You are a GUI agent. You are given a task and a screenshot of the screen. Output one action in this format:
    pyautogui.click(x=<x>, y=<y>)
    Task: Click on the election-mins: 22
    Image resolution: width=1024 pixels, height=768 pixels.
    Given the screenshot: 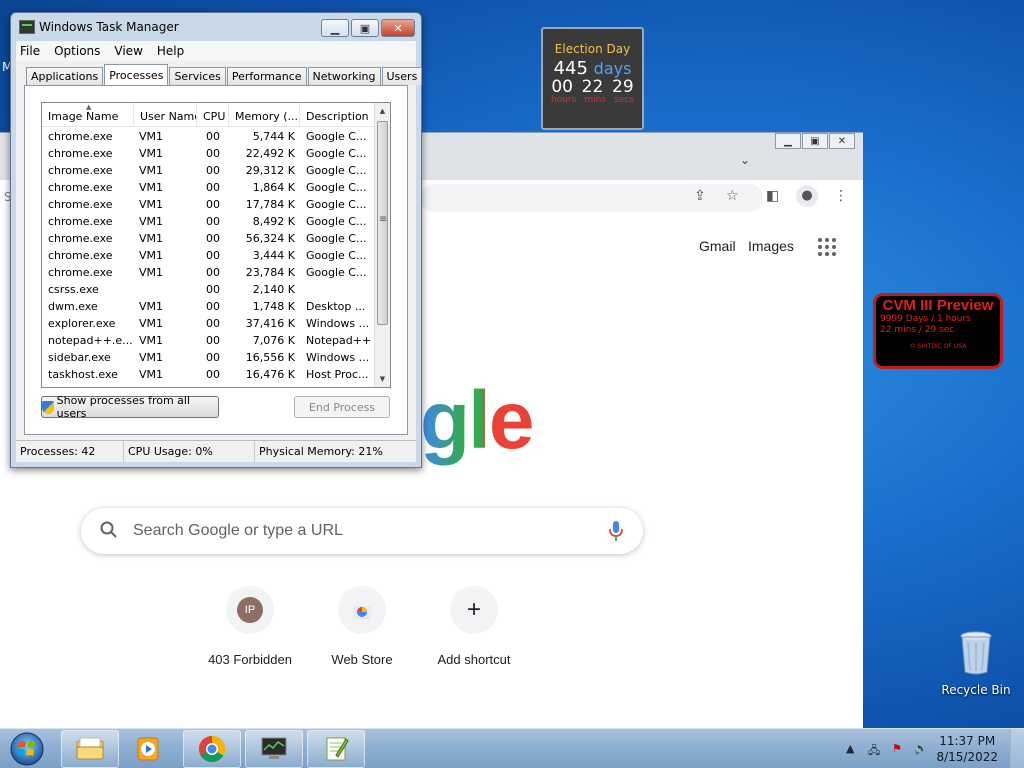 What is the action you would take?
    pyautogui.click(x=592, y=87)
    